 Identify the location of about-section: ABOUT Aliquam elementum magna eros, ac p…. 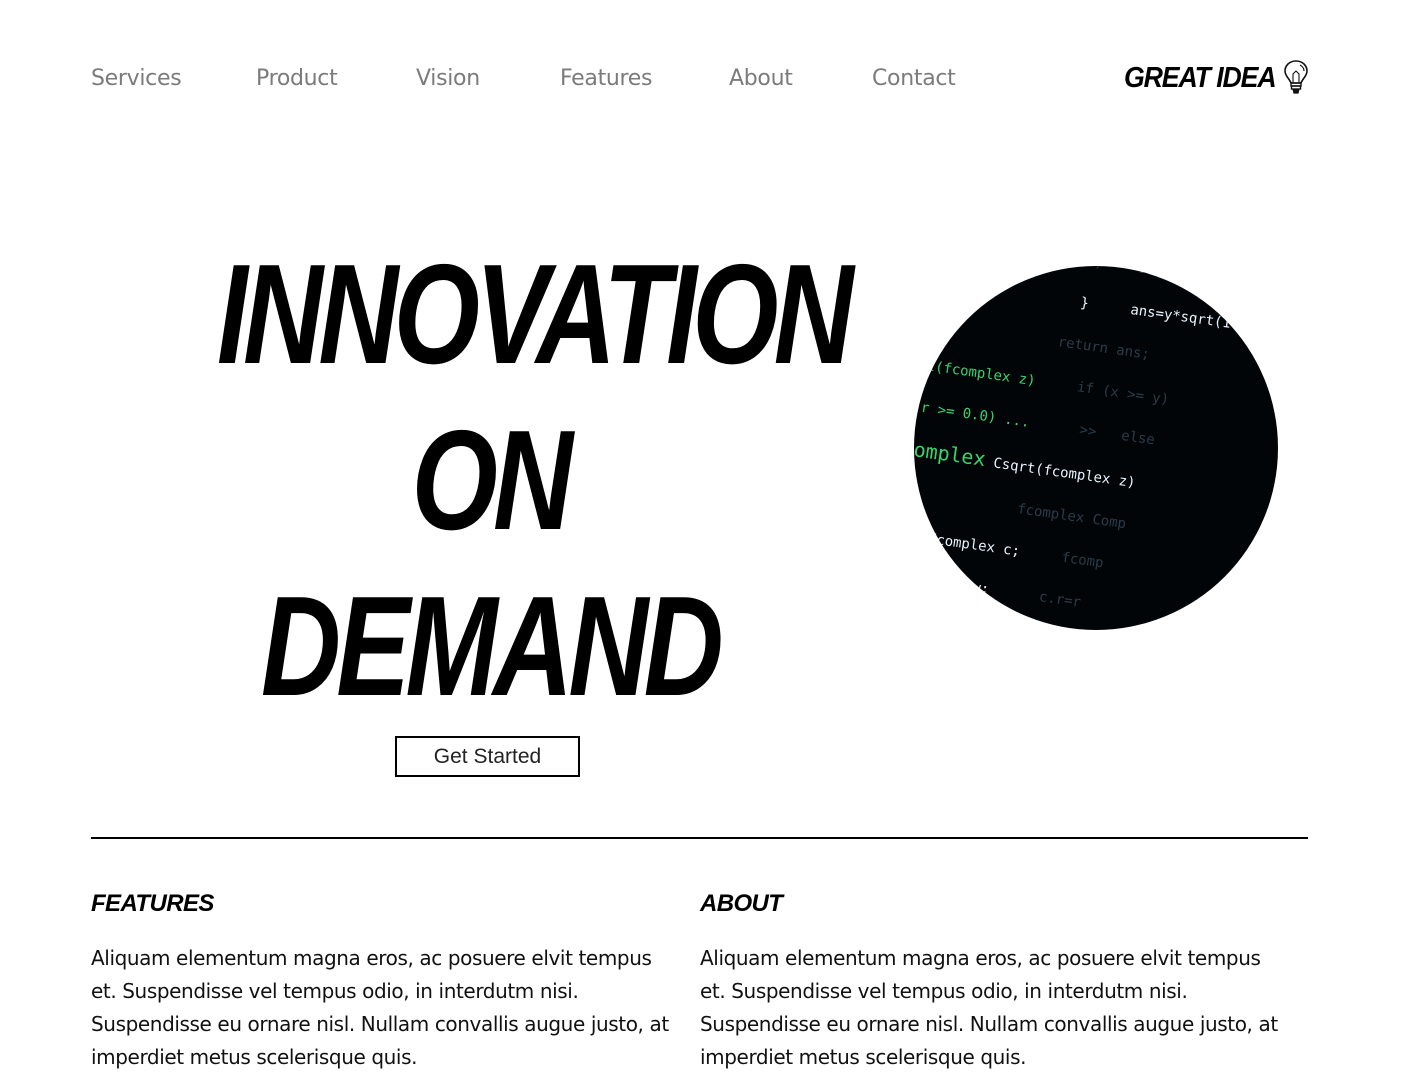
(995, 981).